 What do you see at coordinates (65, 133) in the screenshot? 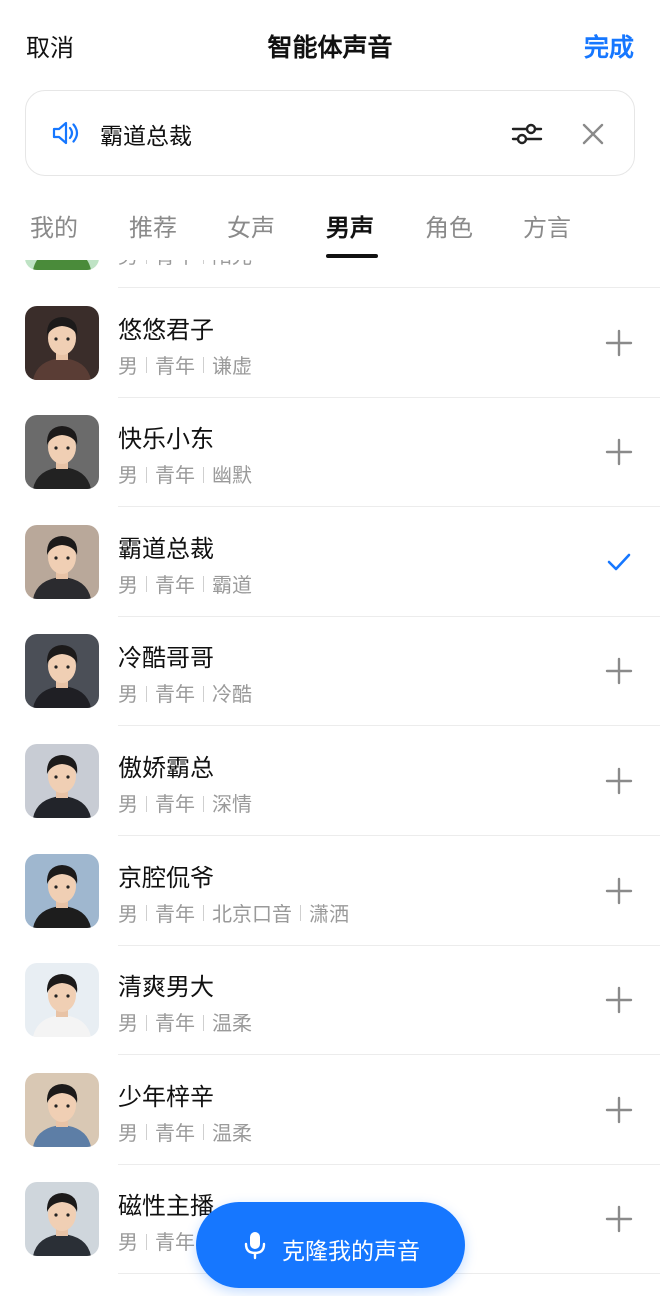
I see `speaker-icon` at bounding box center [65, 133].